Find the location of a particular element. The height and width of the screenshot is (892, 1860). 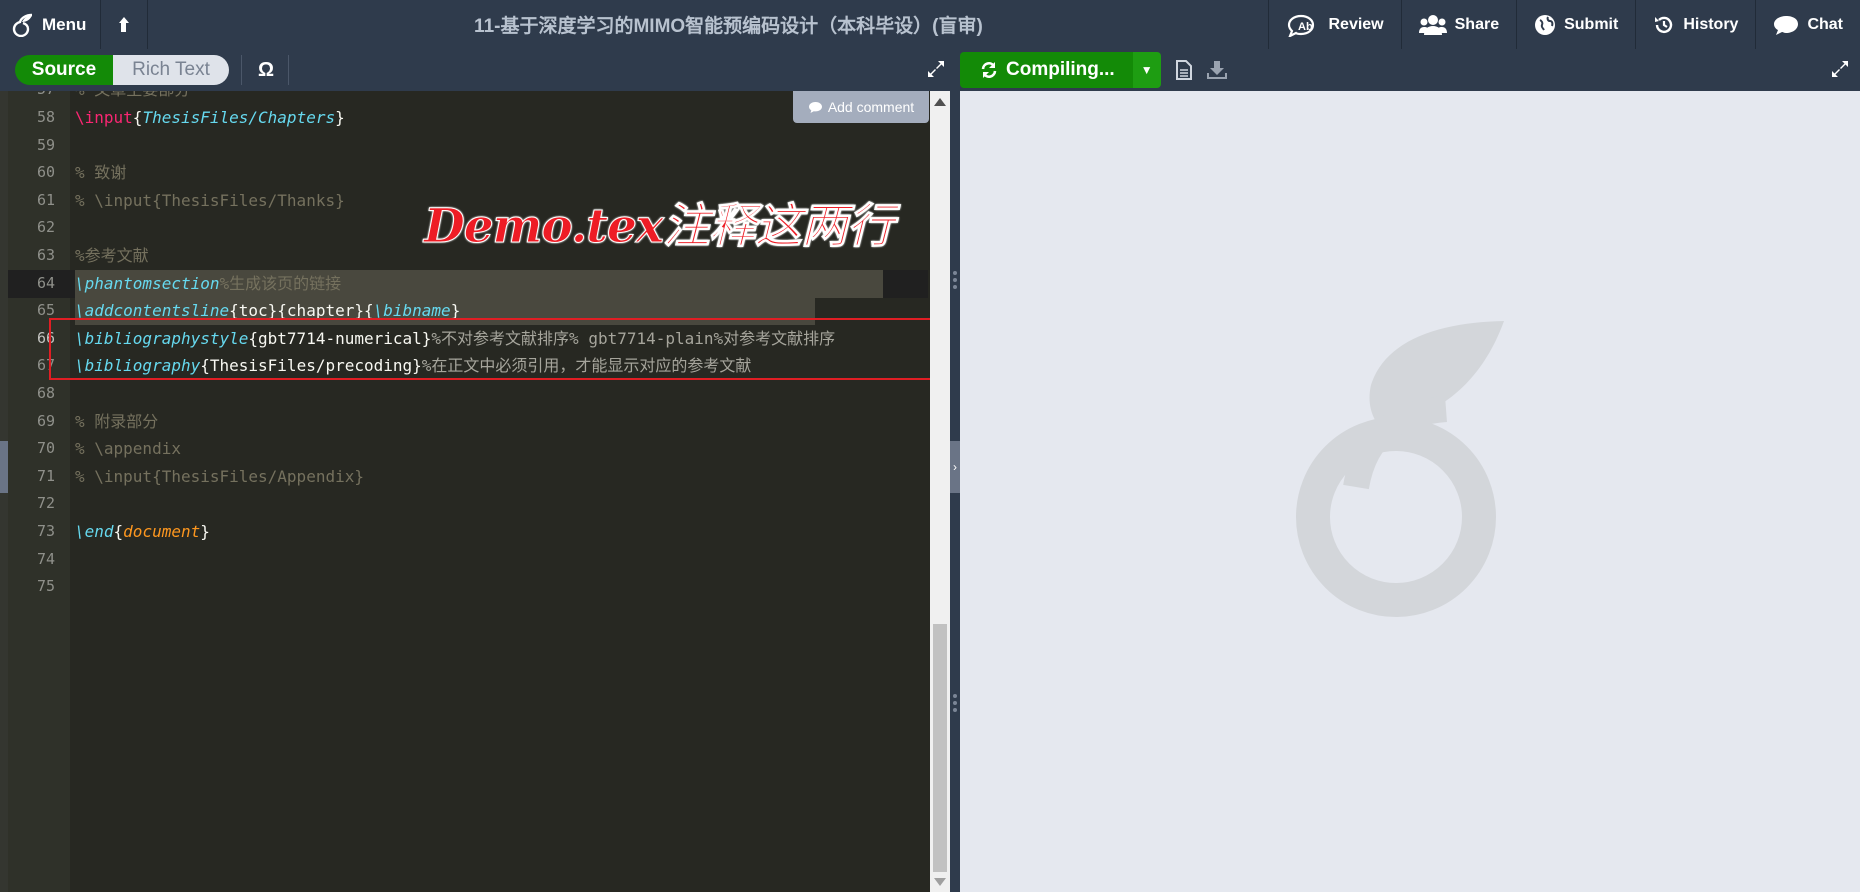

line-number: 75 is located at coordinates (45, 586).